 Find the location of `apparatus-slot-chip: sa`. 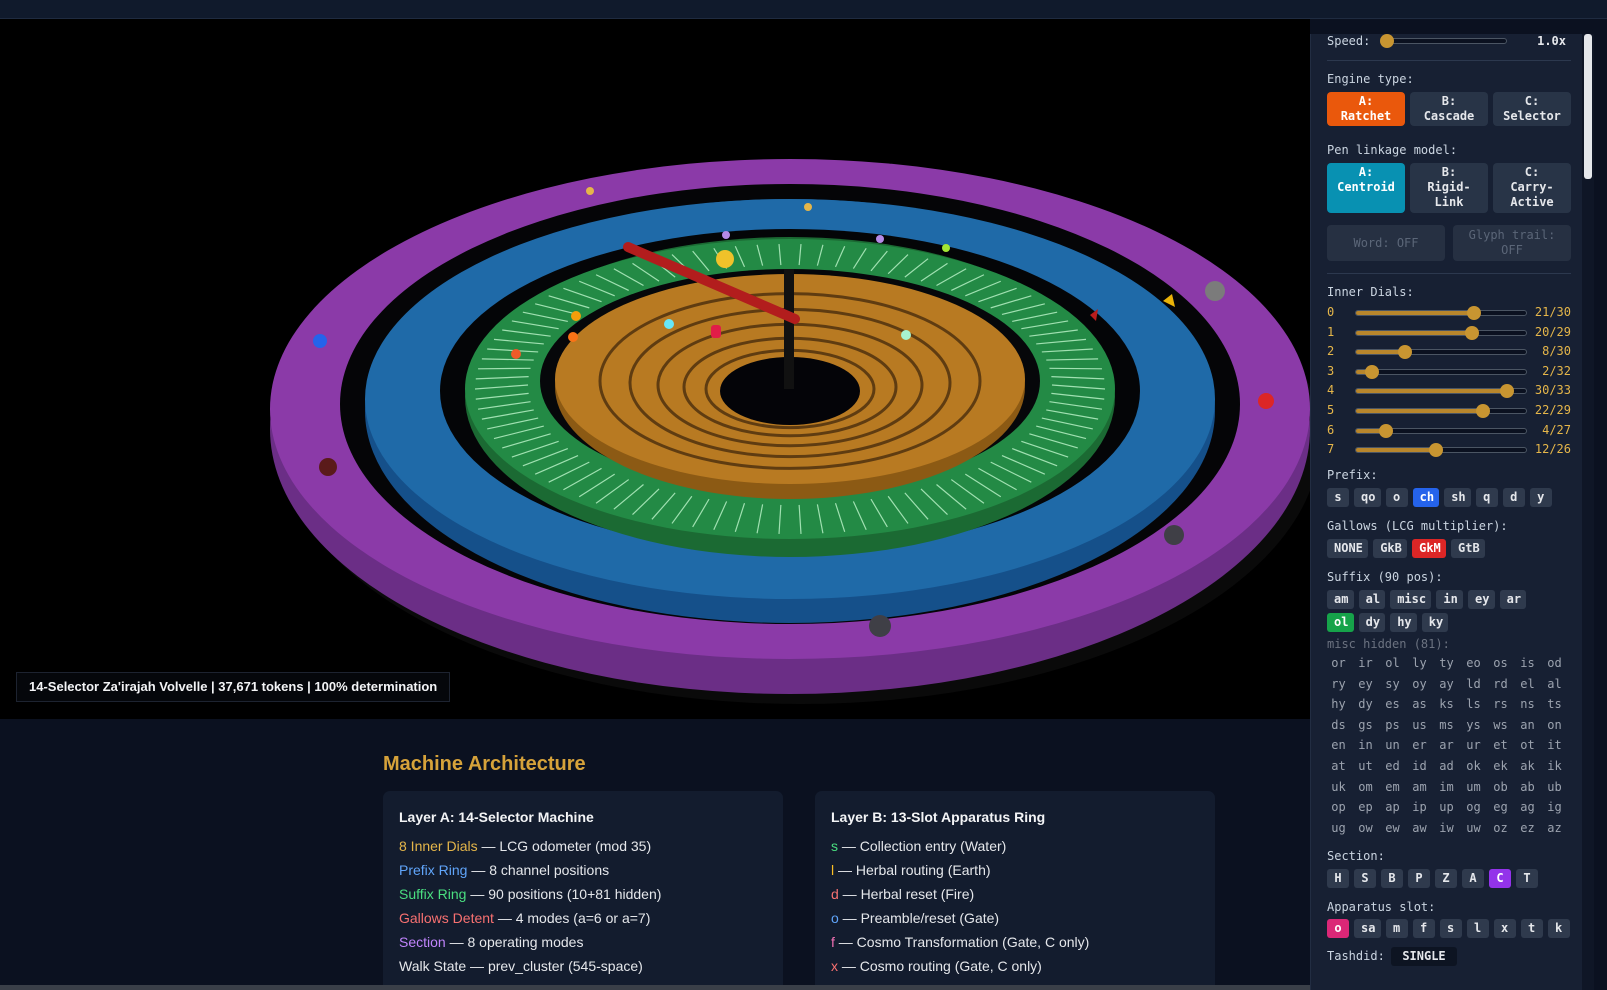

apparatus-slot-chip: sa is located at coordinates (1367, 928).